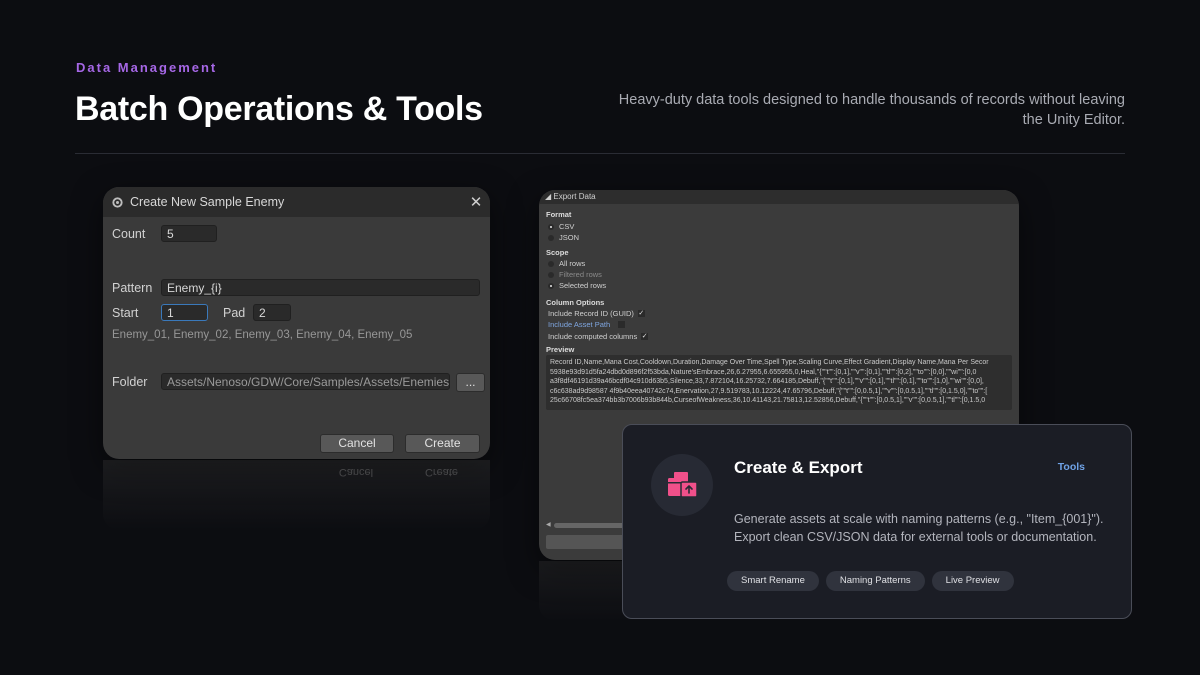  What do you see at coordinates (622, 324) in the screenshot?
I see `checkbox-icon` at bounding box center [622, 324].